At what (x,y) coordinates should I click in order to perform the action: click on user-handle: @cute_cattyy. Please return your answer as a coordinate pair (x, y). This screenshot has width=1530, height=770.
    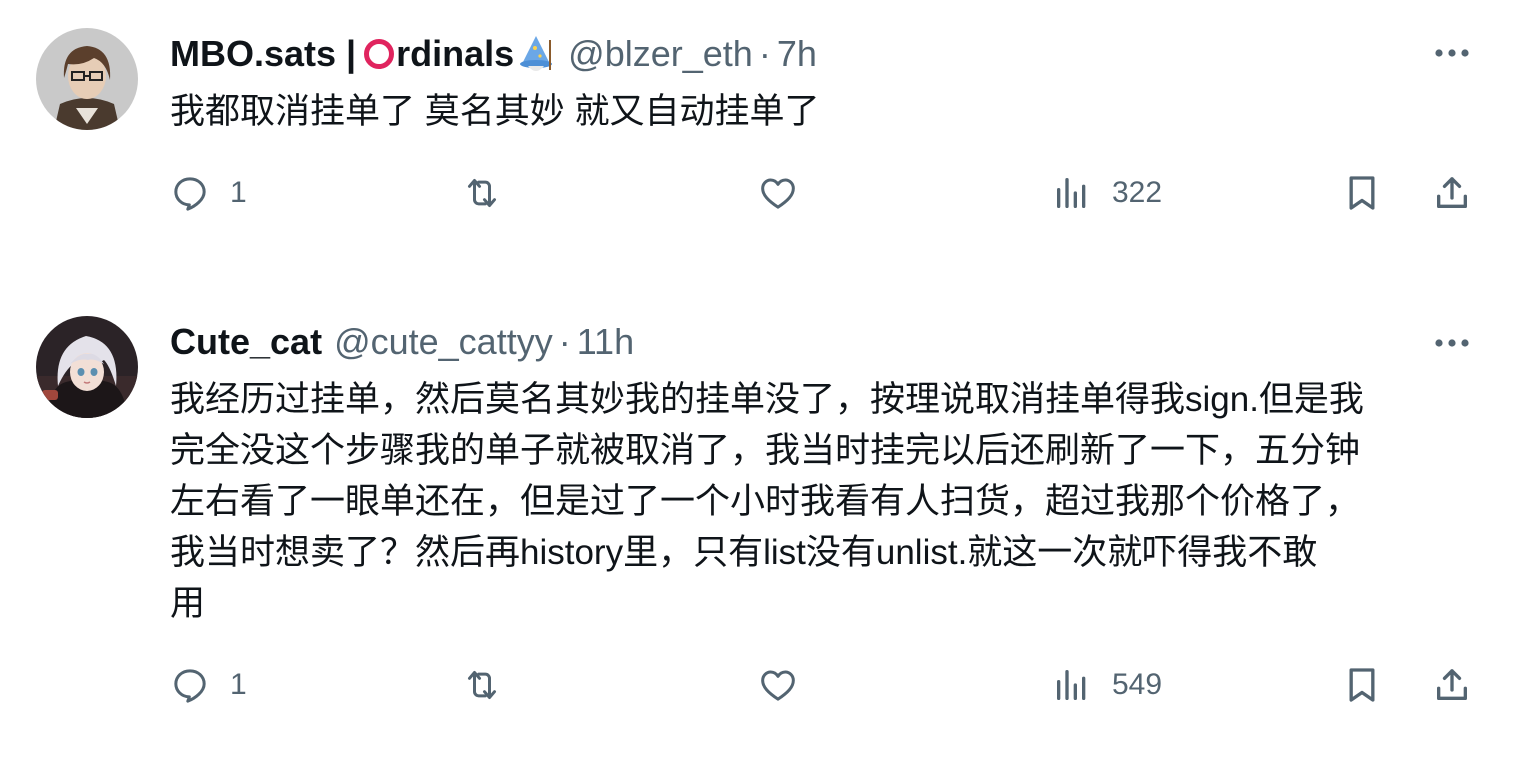
    Looking at the image, I should click on (443, 342).